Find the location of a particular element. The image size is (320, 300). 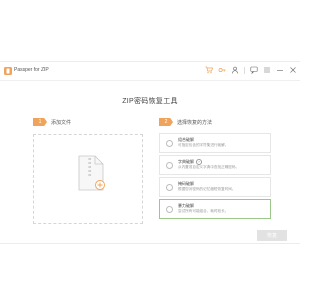

option-description: 根据您对密码的记忆缩短恢复时间。 is located at coordinates (207, 189).